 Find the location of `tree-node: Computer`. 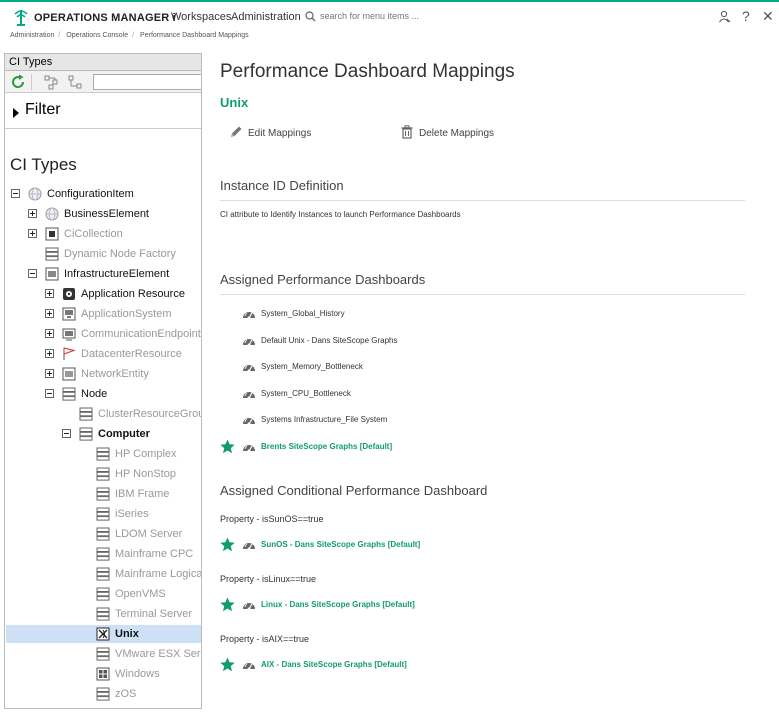

tree-node: Computer is located at coordinates (103, 434).